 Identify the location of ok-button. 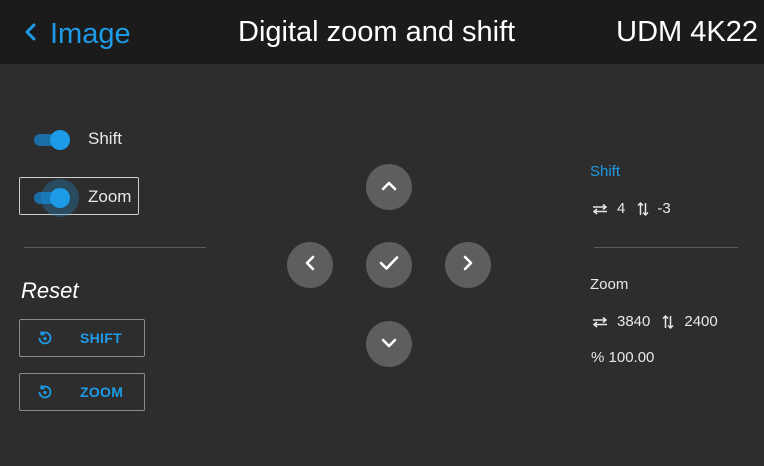
(389, 265).